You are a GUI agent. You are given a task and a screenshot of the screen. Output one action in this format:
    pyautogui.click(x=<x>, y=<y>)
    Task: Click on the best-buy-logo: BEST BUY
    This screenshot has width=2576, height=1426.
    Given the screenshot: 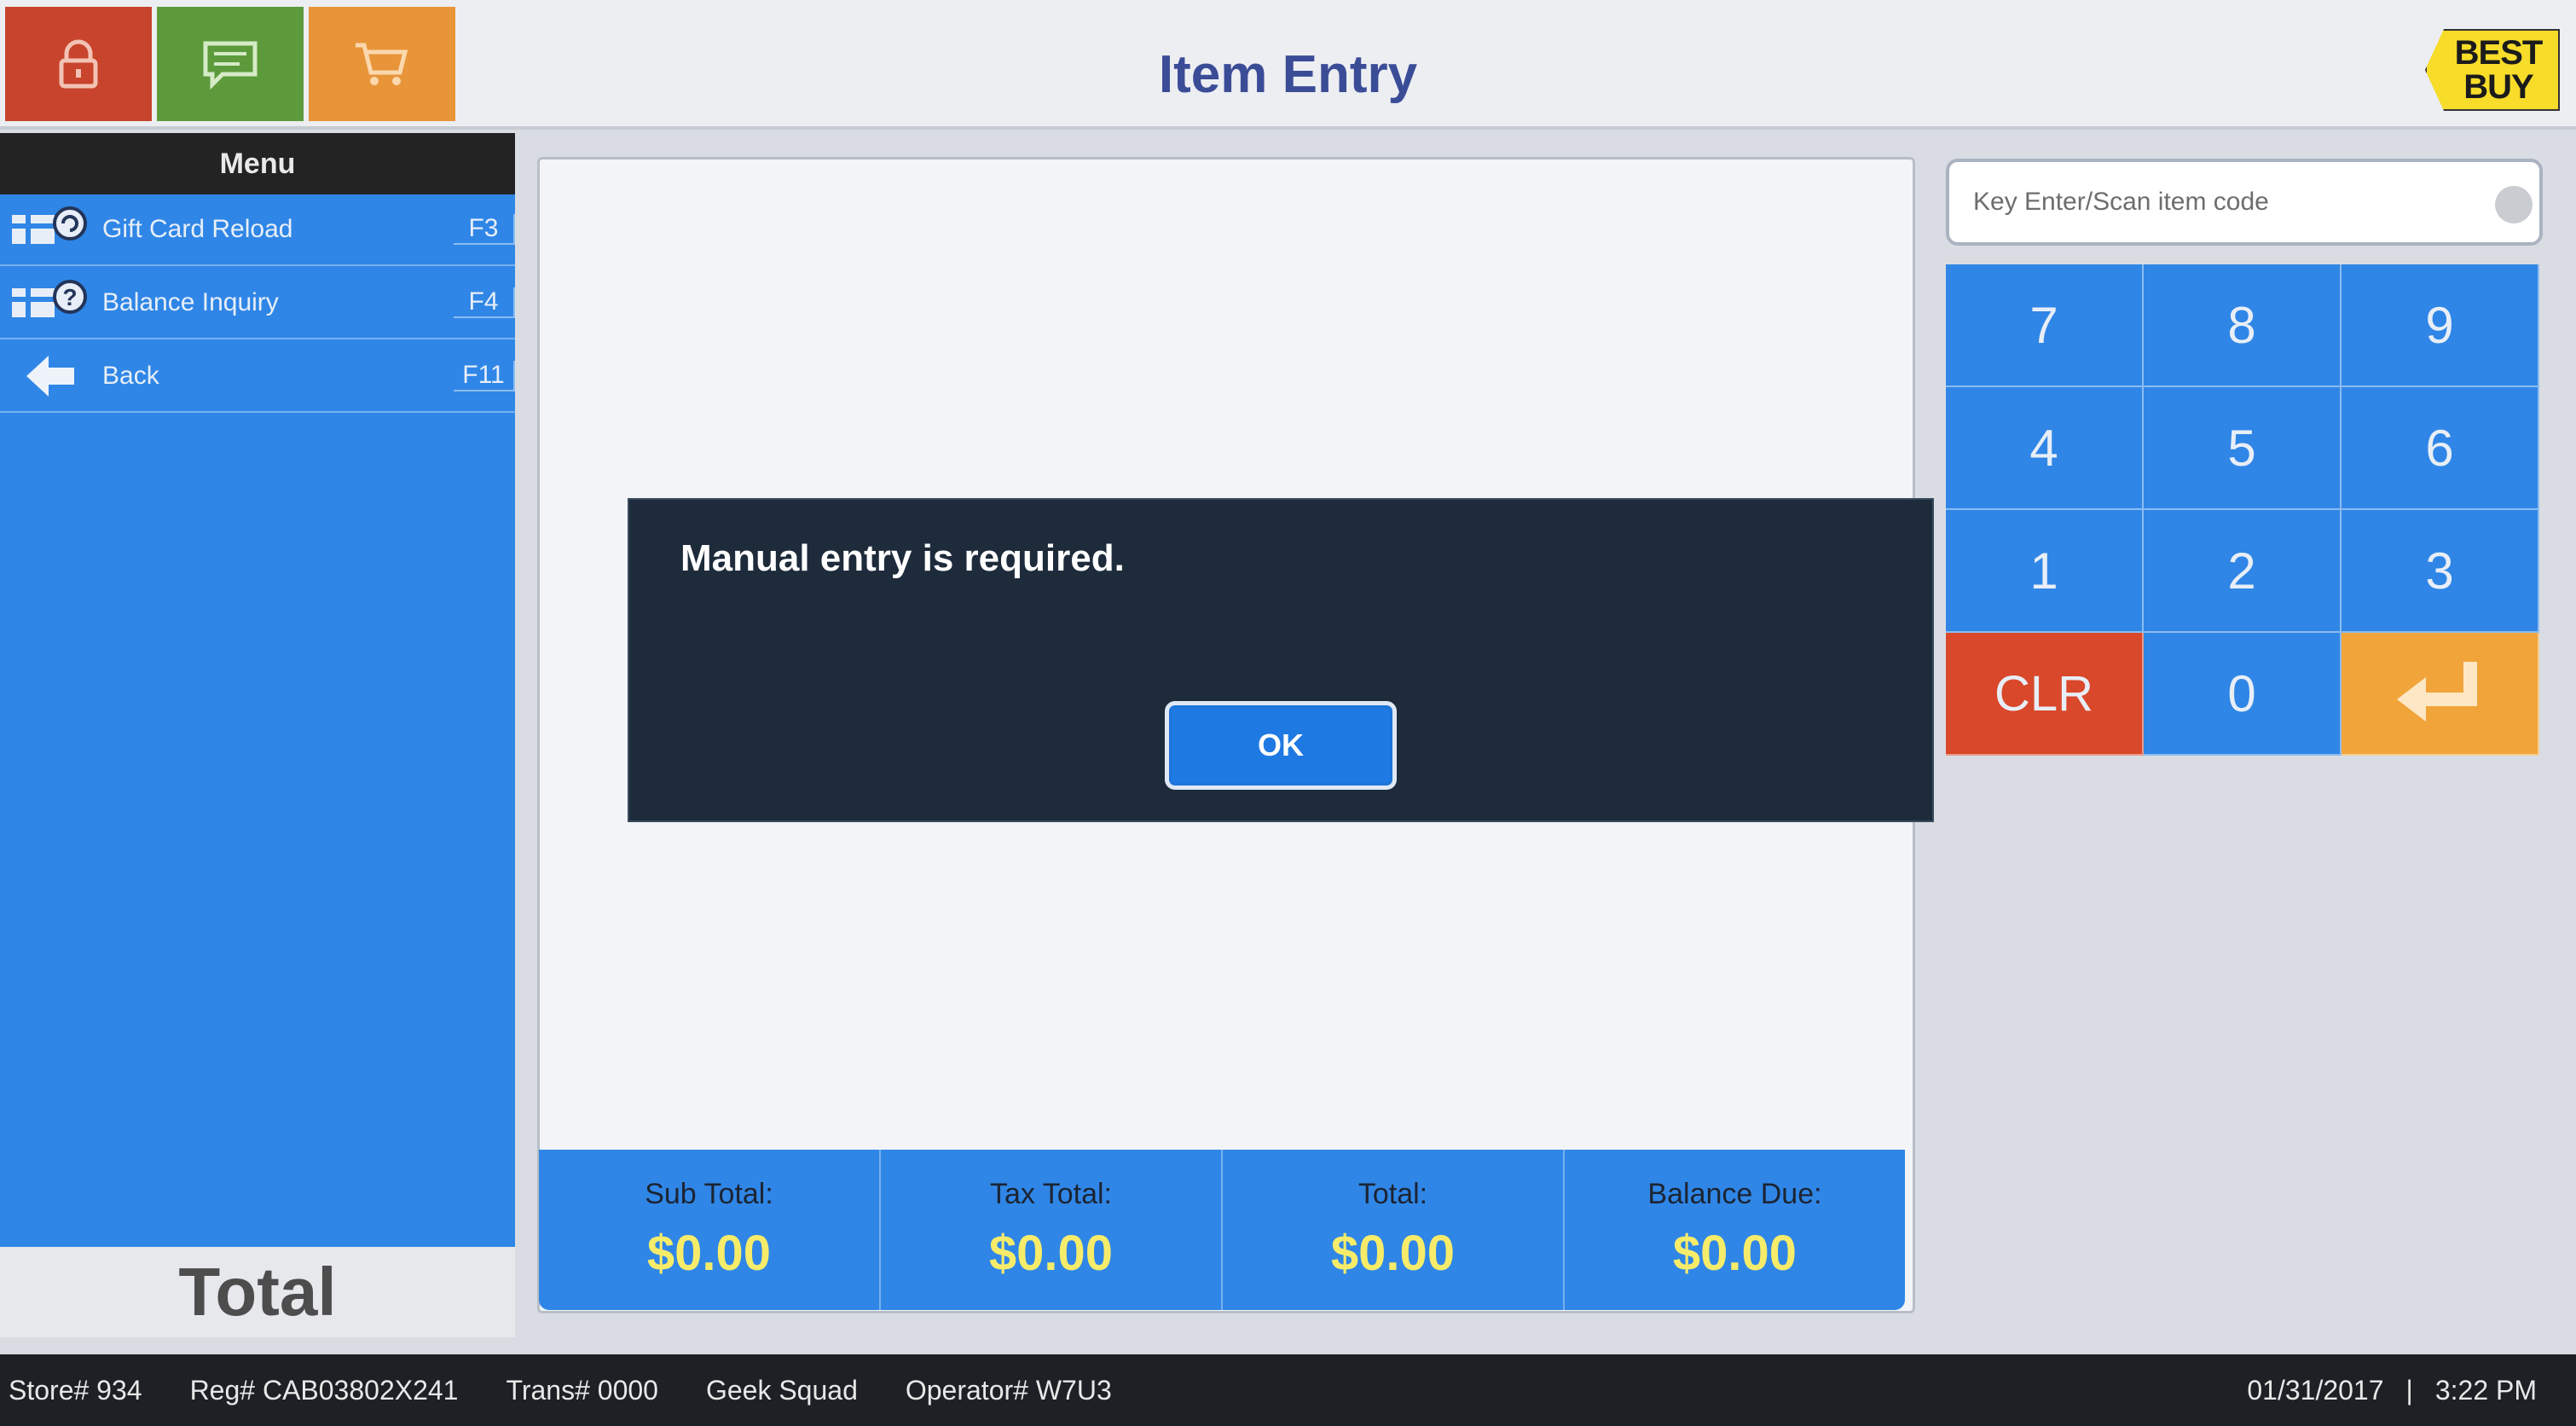 What is the action you would take?
    pyautogui.click(x=2492, y=71)
    